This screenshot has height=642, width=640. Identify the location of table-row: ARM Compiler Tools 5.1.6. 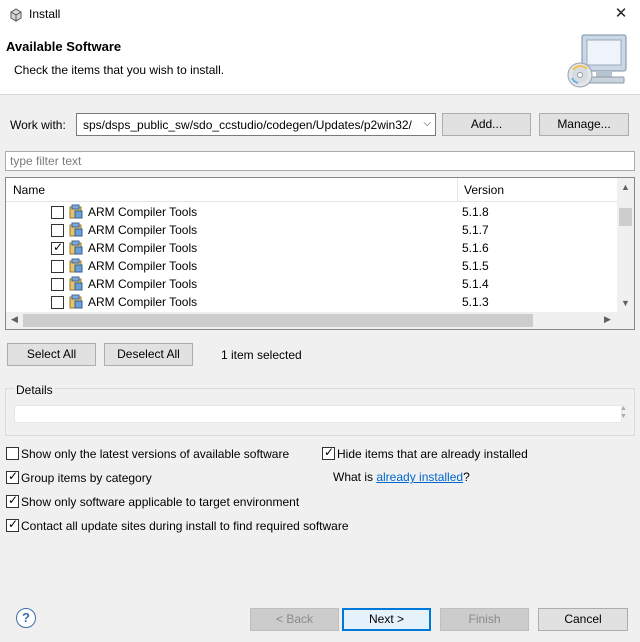
(312, 248).